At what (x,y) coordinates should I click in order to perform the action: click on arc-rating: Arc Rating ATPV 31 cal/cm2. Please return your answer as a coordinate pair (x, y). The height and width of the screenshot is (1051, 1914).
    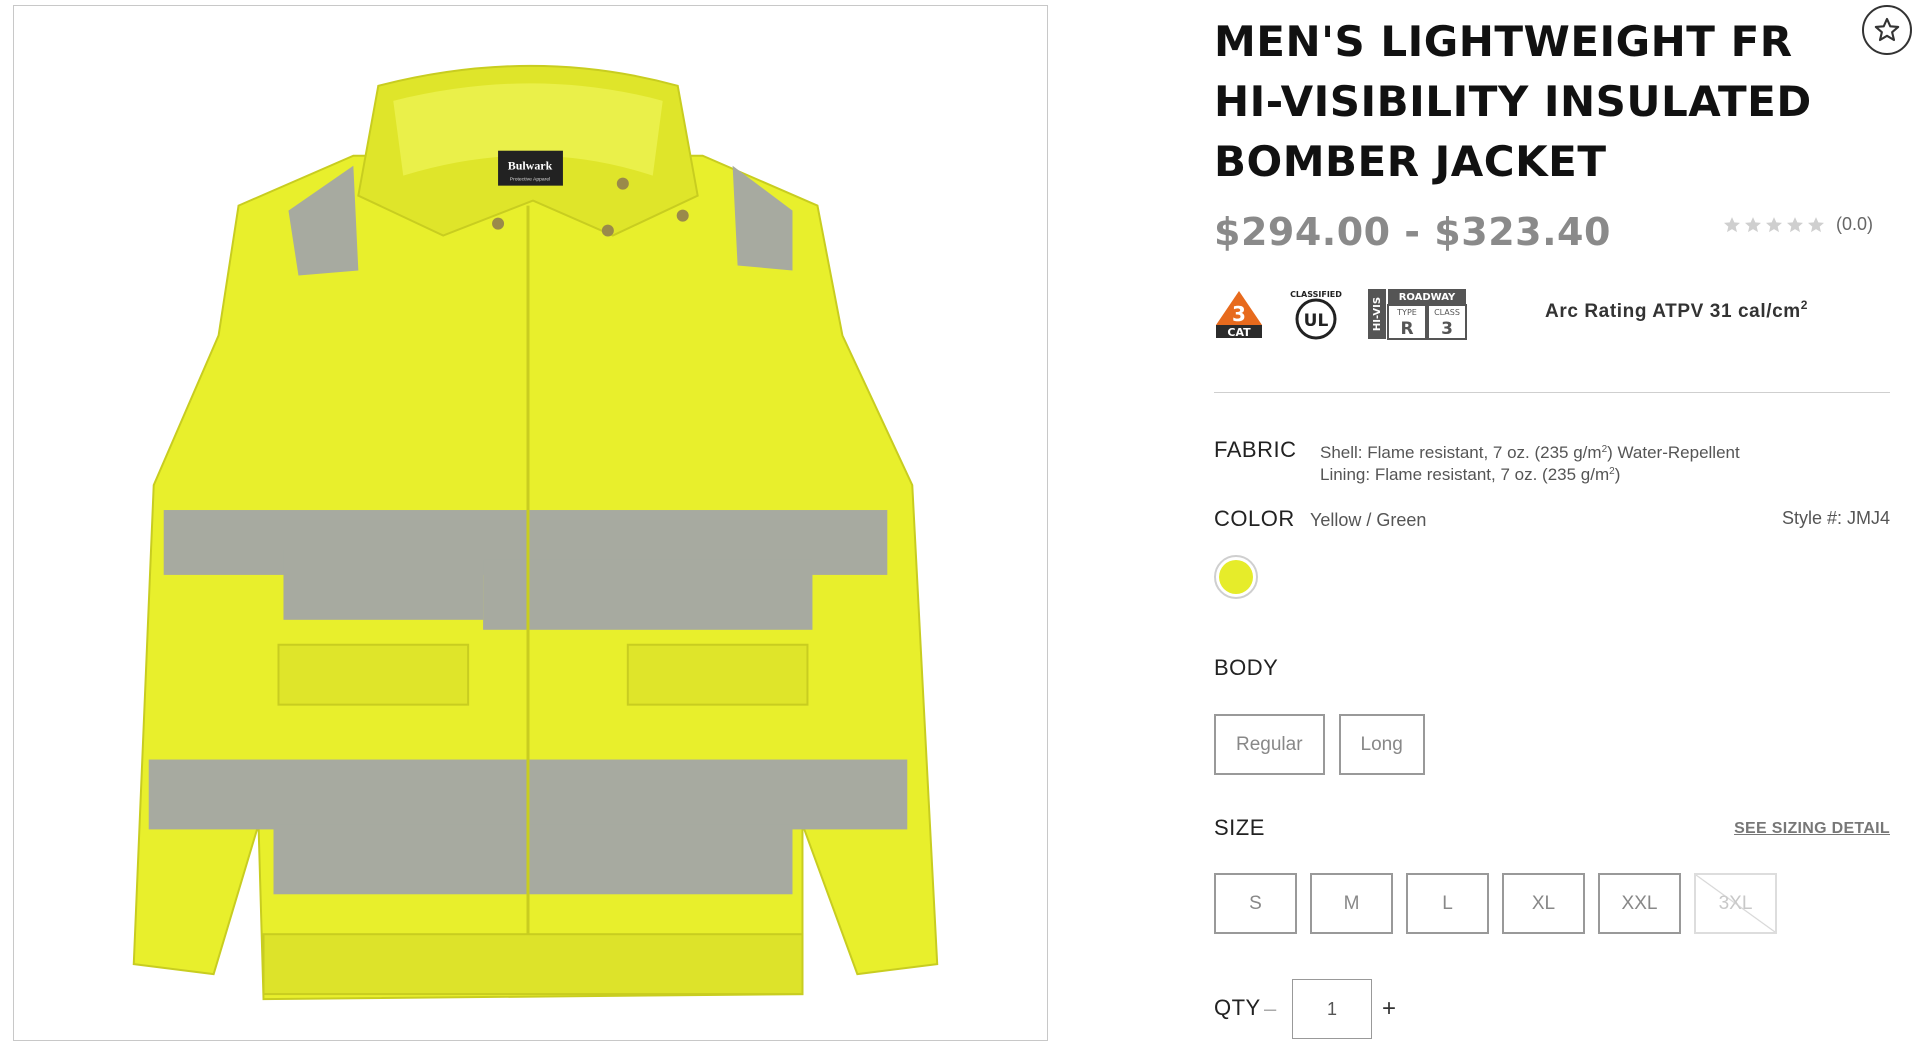
    Looking at the image, I should click on (1676, 310).